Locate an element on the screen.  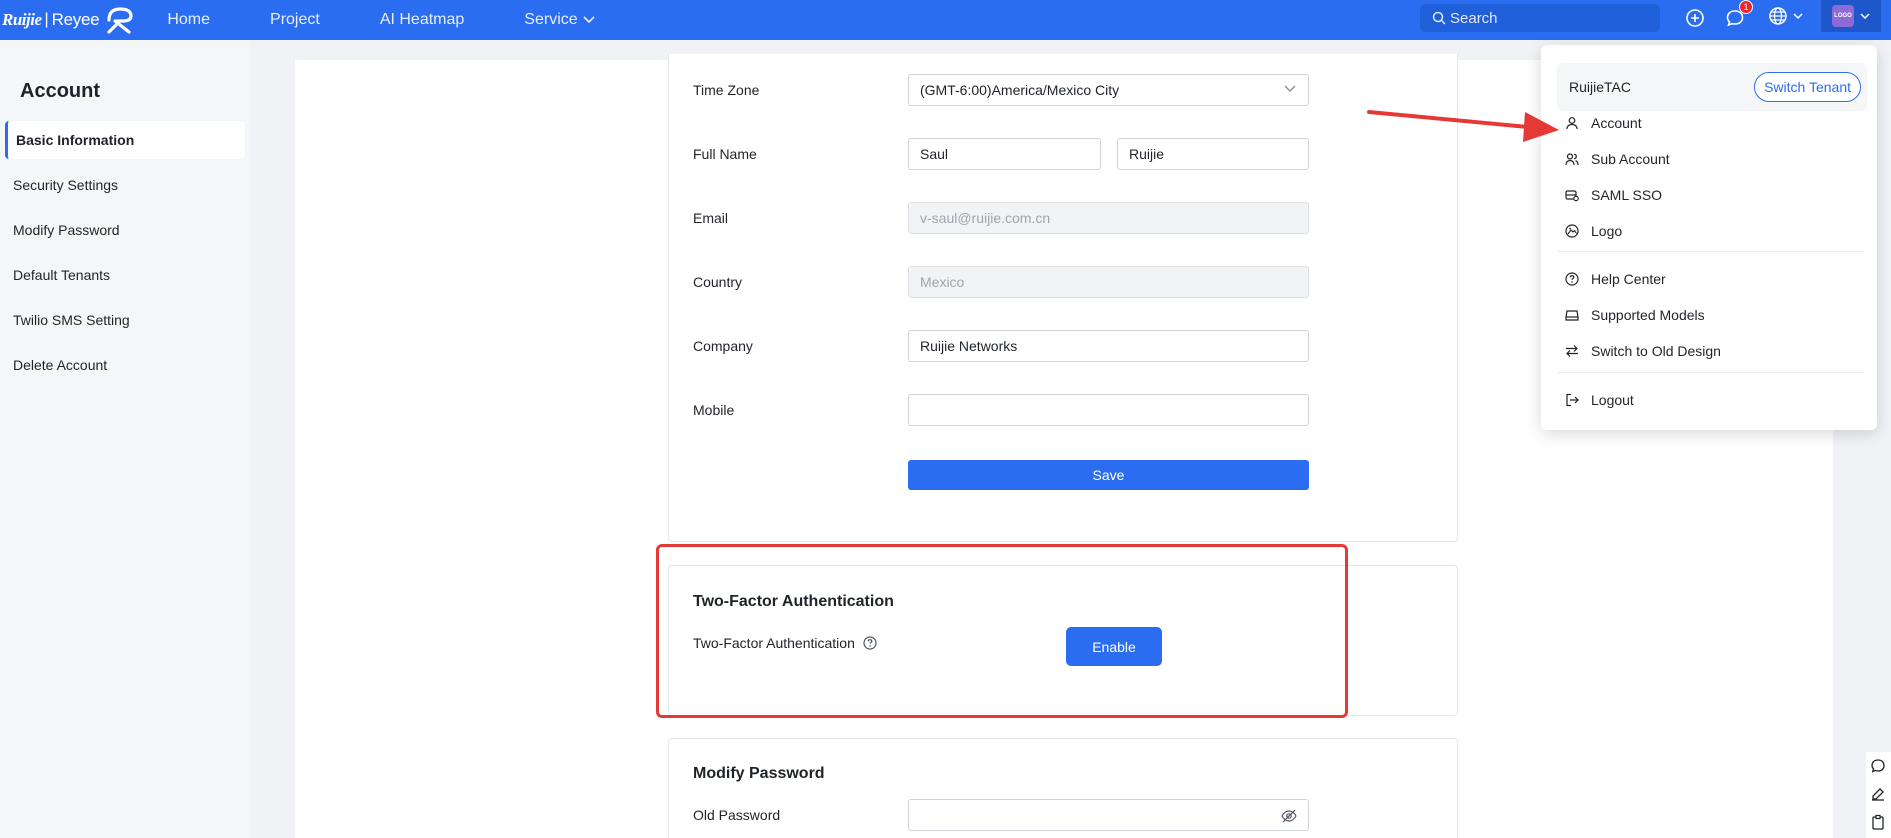
old-password-field is located at coordinates (1108, 815).